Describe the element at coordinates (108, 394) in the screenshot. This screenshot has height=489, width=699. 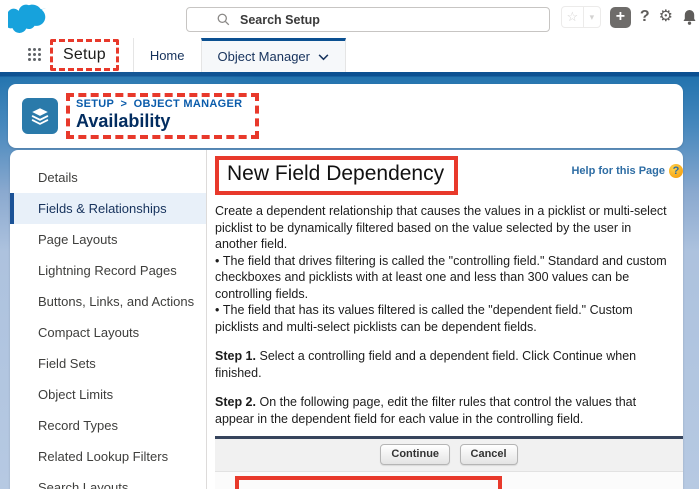
I see `sidebar-item-object-limits: Object Limits` at that location.